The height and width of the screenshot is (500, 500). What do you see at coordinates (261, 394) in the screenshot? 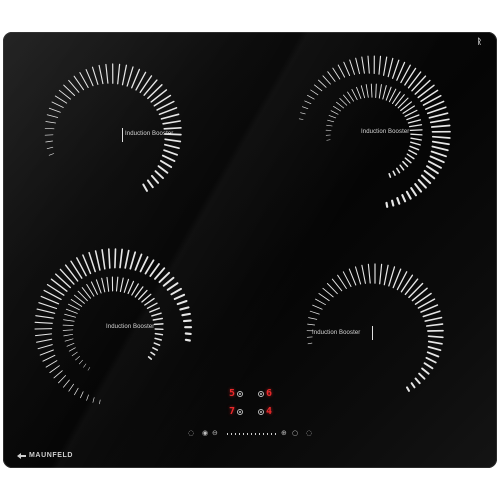
I see `zone-select-top-right` at bounding box center [261, 394].